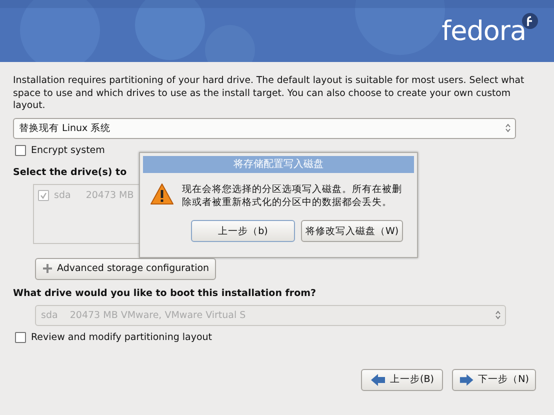  What do you see at coordinates (378, 379) in the screenshot?
I see `left-arrow-icon` at bounding box center [378, 379].